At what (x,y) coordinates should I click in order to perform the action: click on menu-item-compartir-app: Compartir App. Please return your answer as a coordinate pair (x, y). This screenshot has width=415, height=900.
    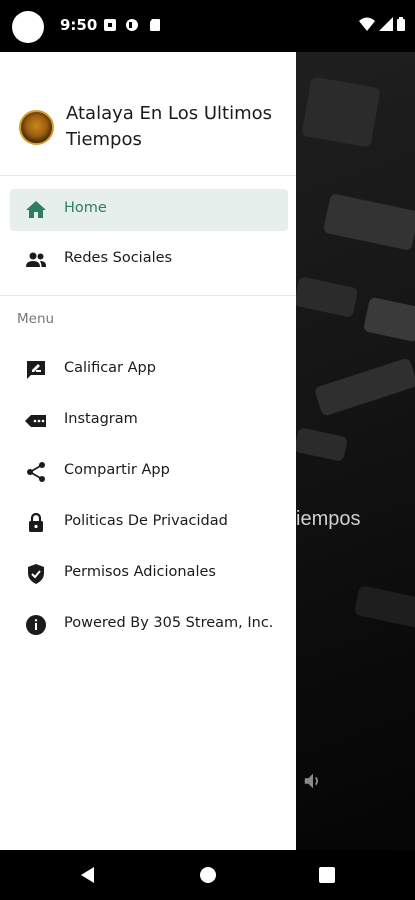
    Looking at the image, I should click on (149, 472).